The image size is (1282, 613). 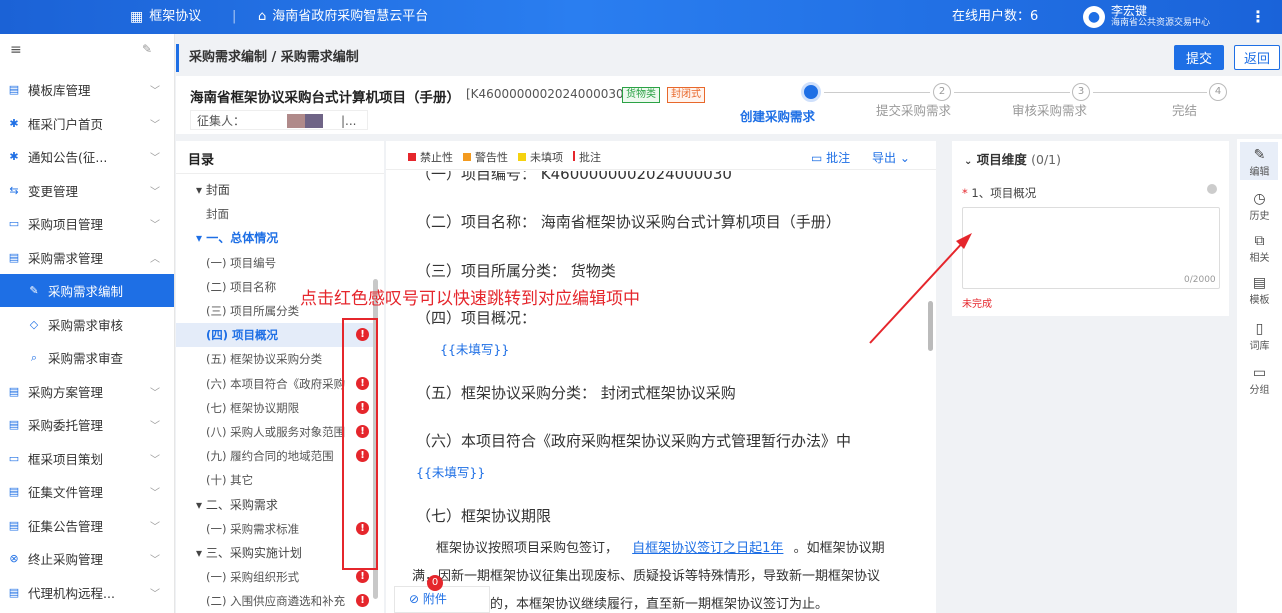 What do you see at coordinates (350, 16) in the screenshot?
I see `platform-name: 海南省政府采购智慧云平台` at bounding box center [350, 16].